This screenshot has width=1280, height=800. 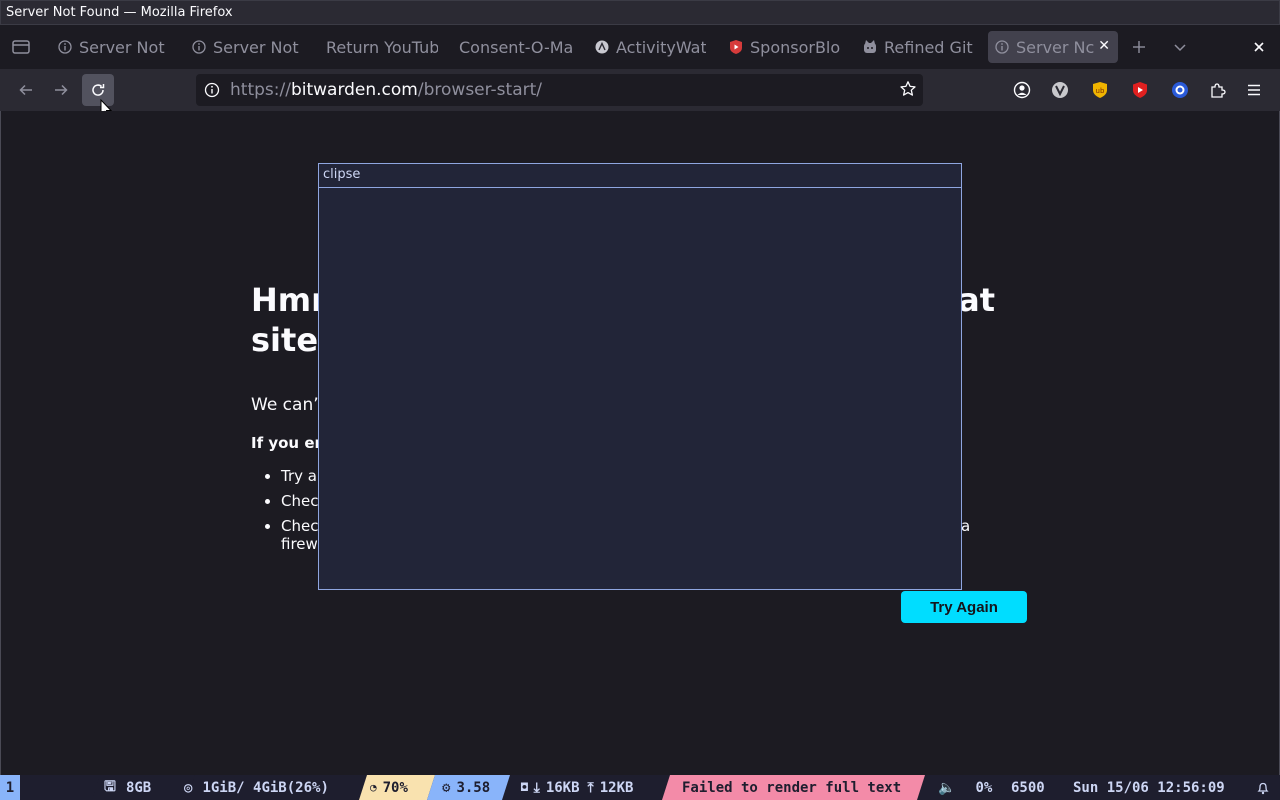 I want to click on plus-icon, so click(x=1139, y=47).